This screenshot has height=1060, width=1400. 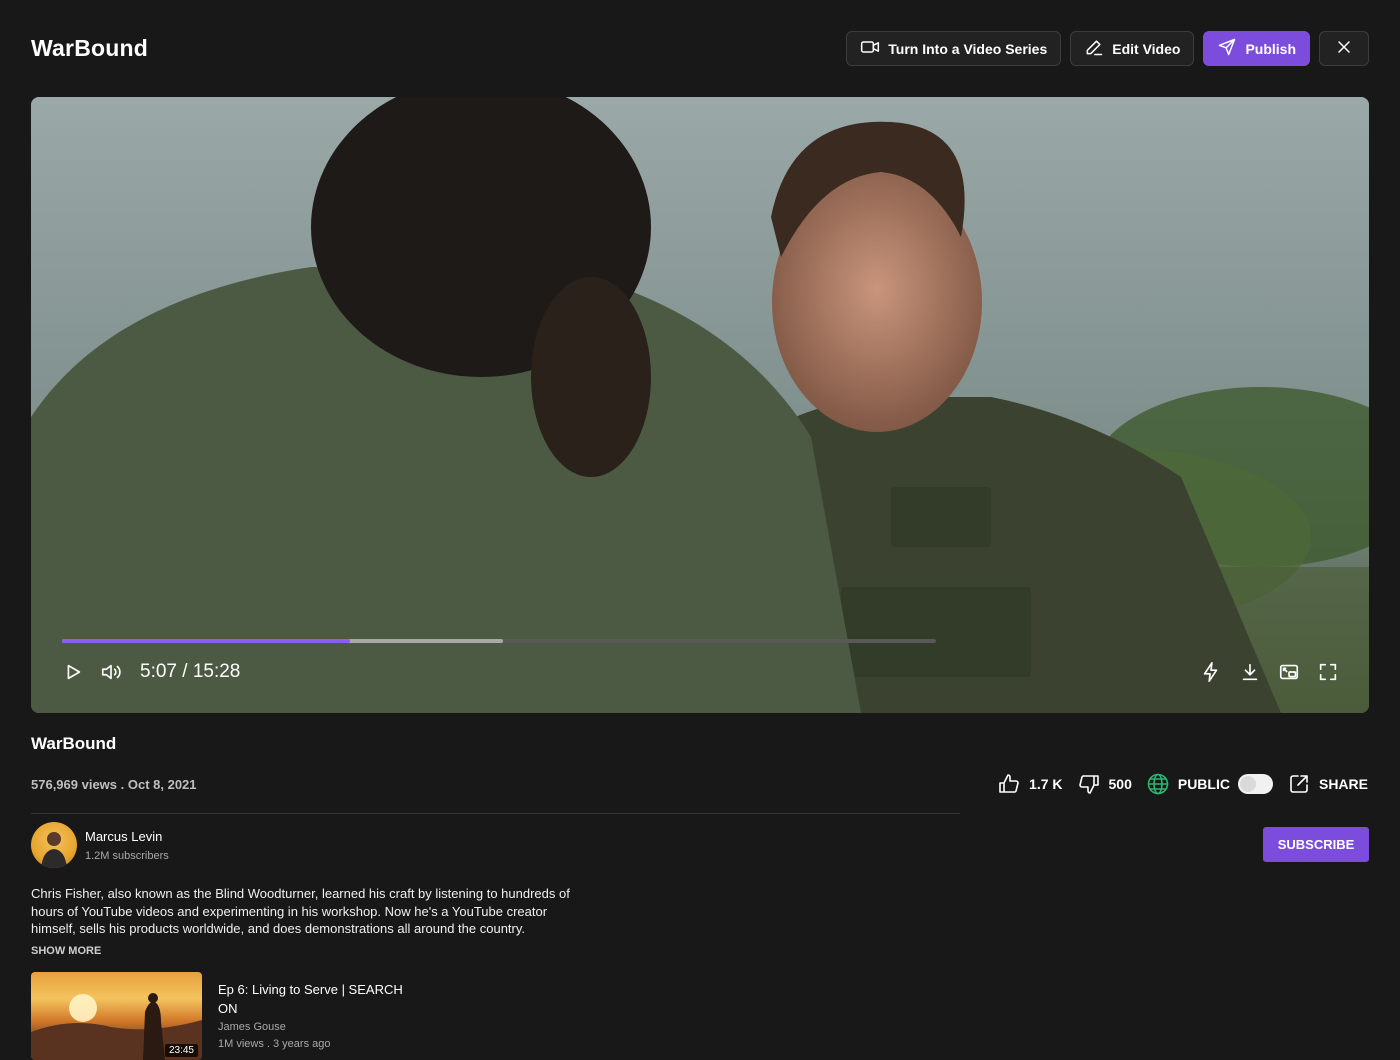 What do you see at coordinates (127, 836) in the screenshot?
I see `channel-name: Marcus Levin` at bounding box center [127, 836].